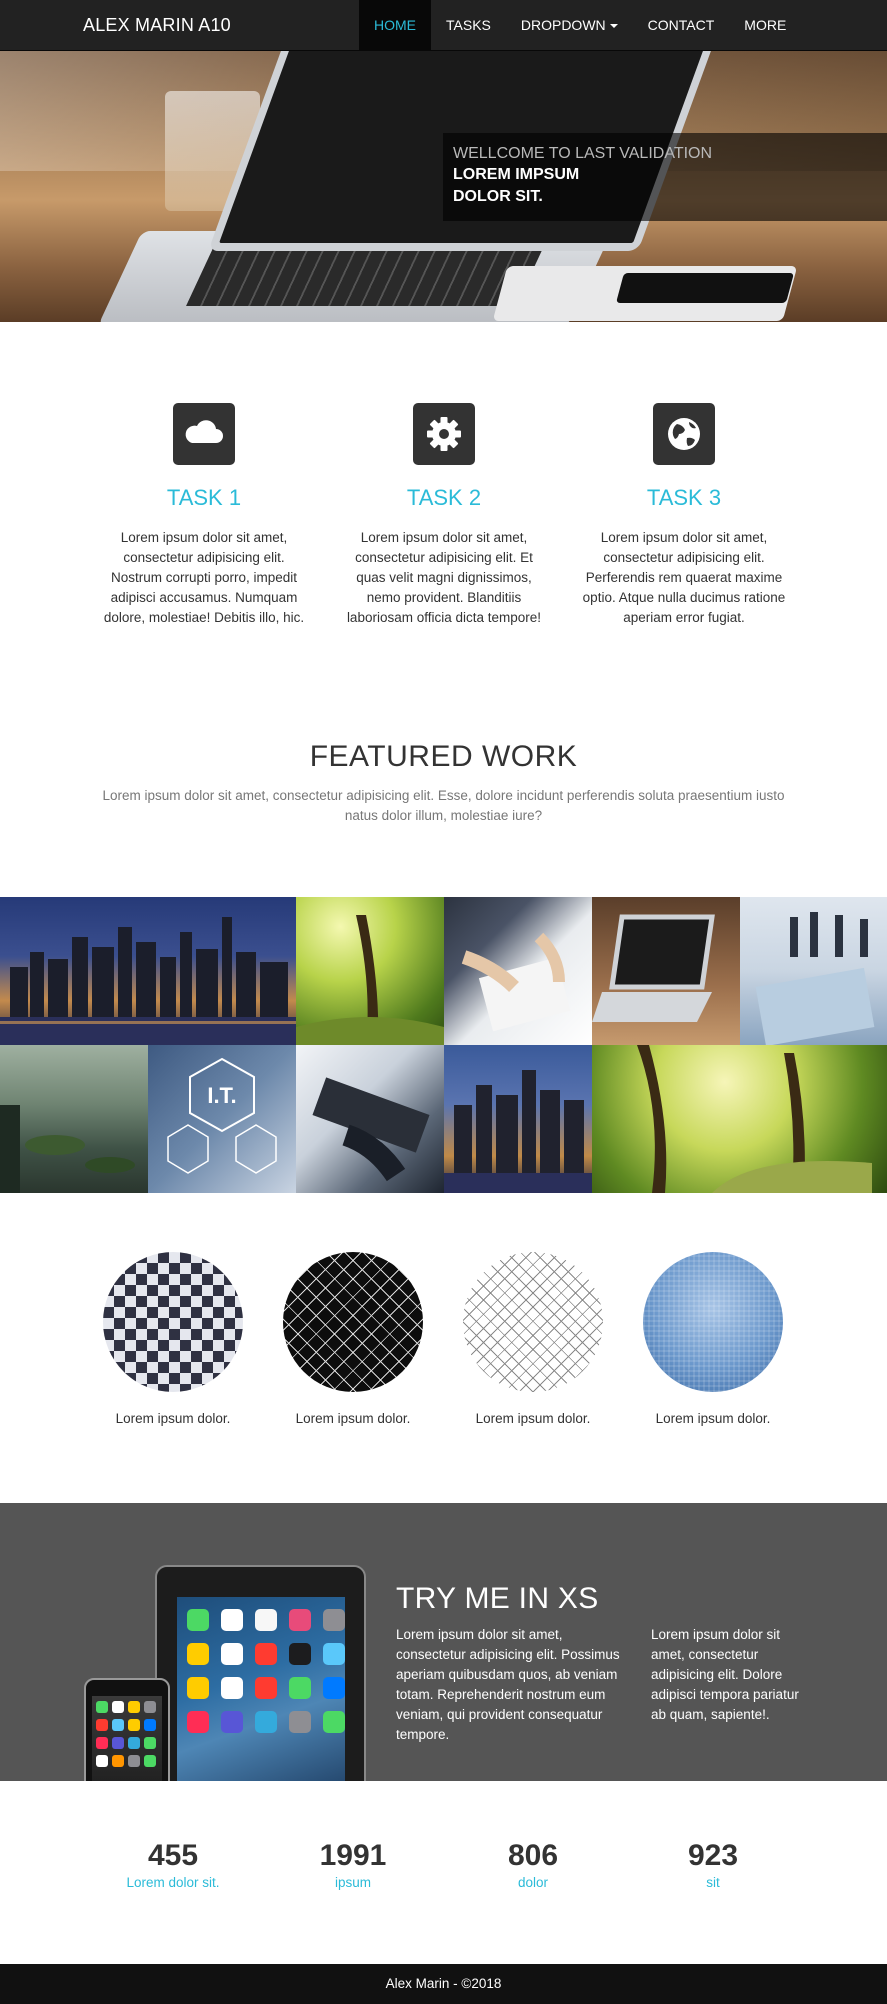  I want to click on tablet-image, so click(260, 1673).